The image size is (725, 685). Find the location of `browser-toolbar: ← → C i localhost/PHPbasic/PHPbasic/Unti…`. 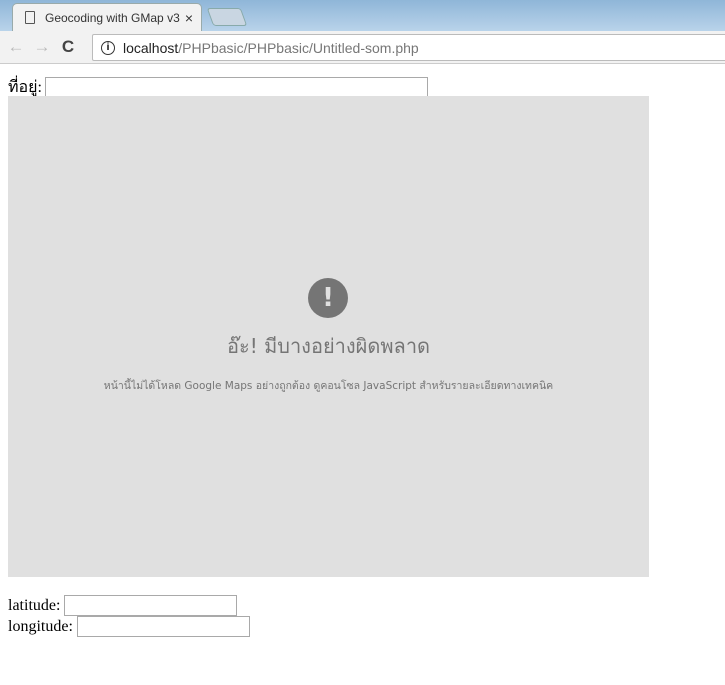

browser-toolbar: ← → C i localhost/PHPbasic/PHPbasic/Unti… is located at coordinates (362, 47).